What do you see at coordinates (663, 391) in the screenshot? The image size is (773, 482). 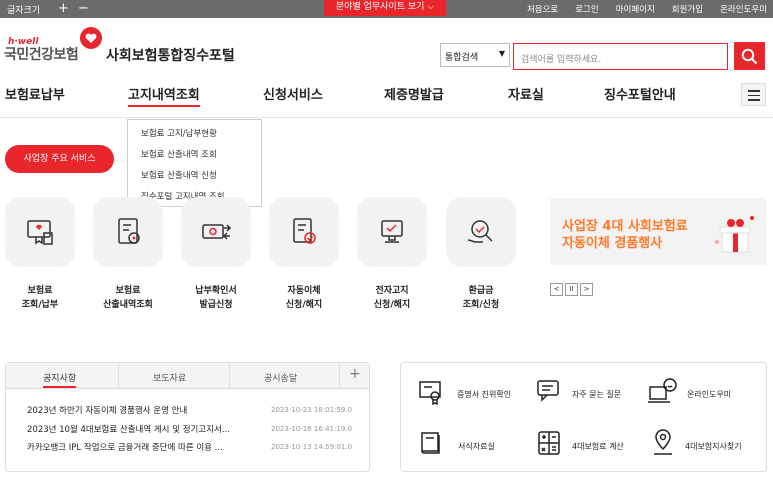 I see `online-helper-icon` at bounding box center [663, 391].